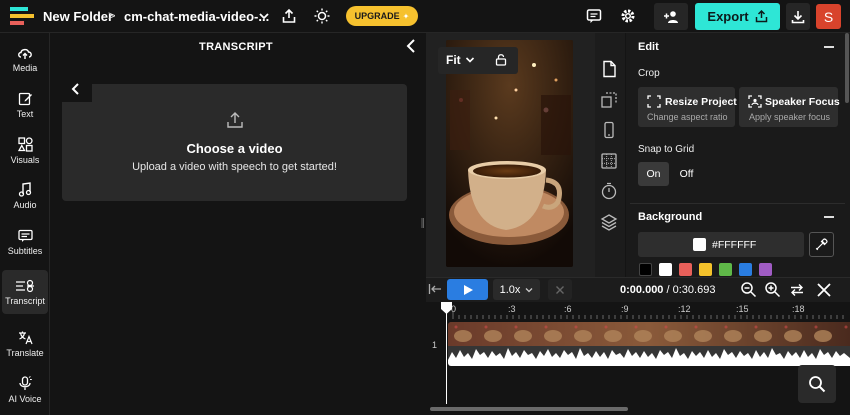  What do you see at coordinates (568, 309) in the screenshot?
I see `tick-label: :6` at bounding box center [568, 309].